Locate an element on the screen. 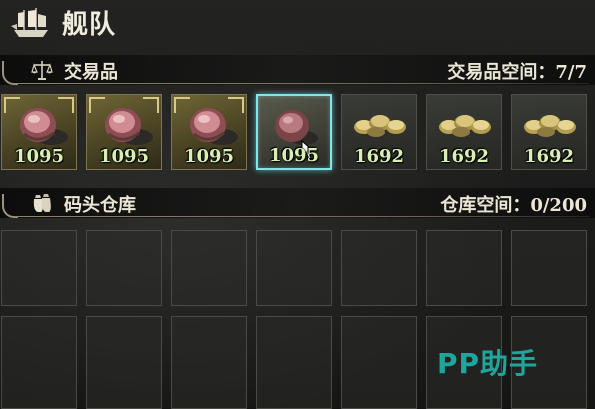 The width and height of the screenshot is (595, 409). trade-slot-2: 1095 is located at coordinates (124, 132).